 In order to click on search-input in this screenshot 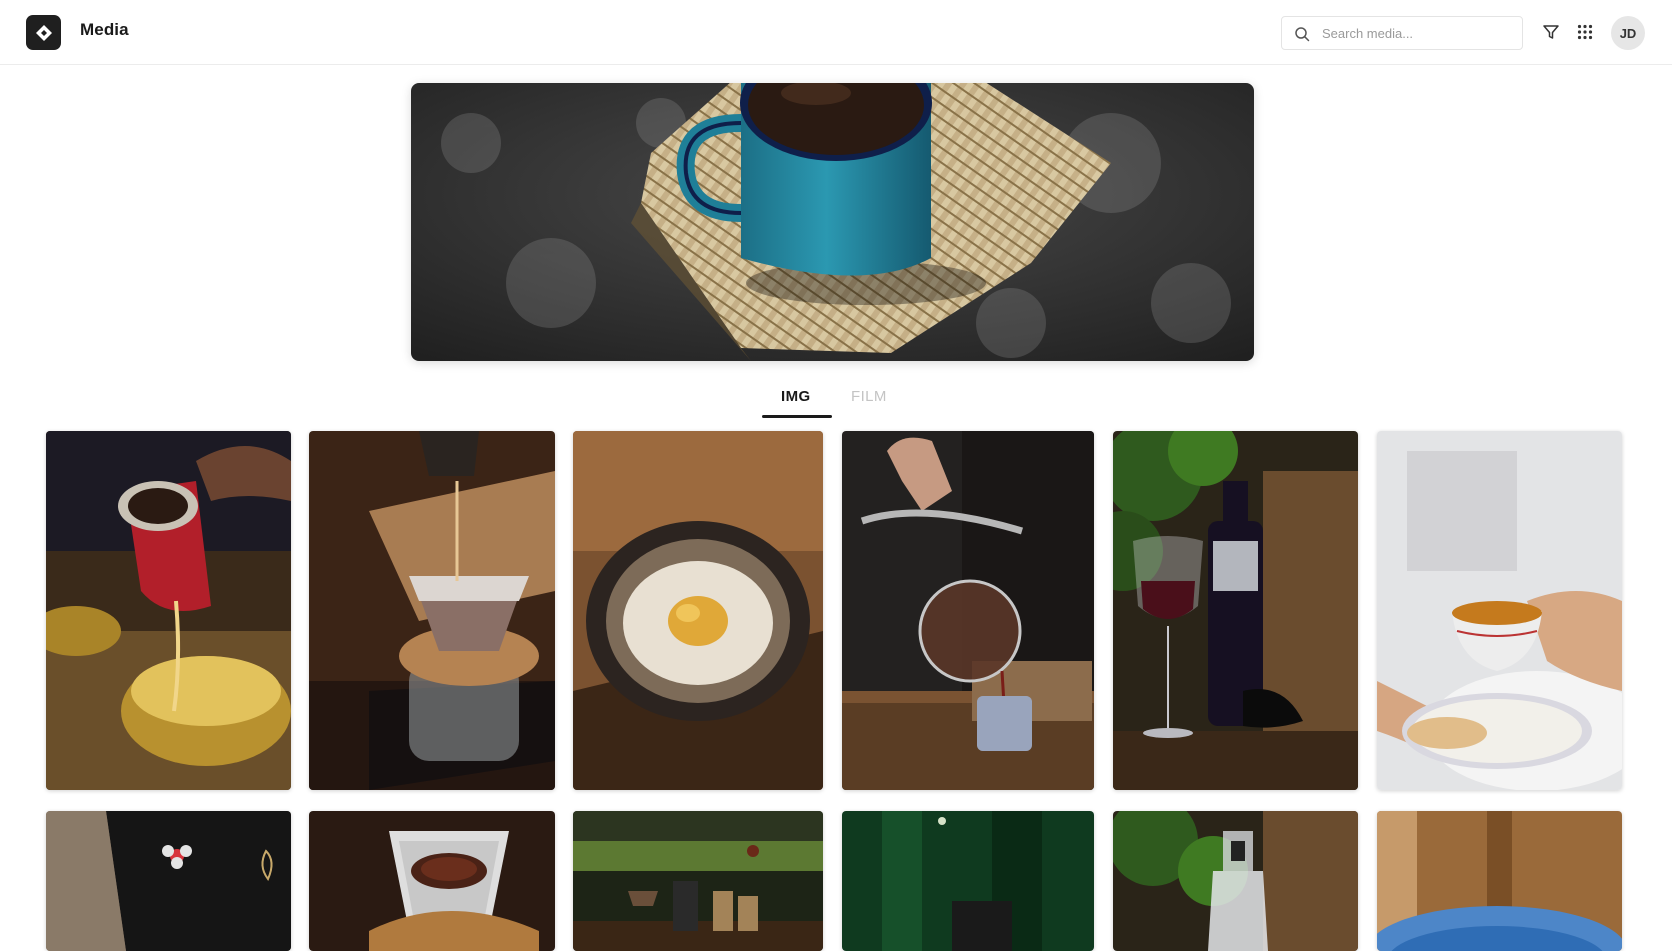, I will do `click(1418, 33)`.